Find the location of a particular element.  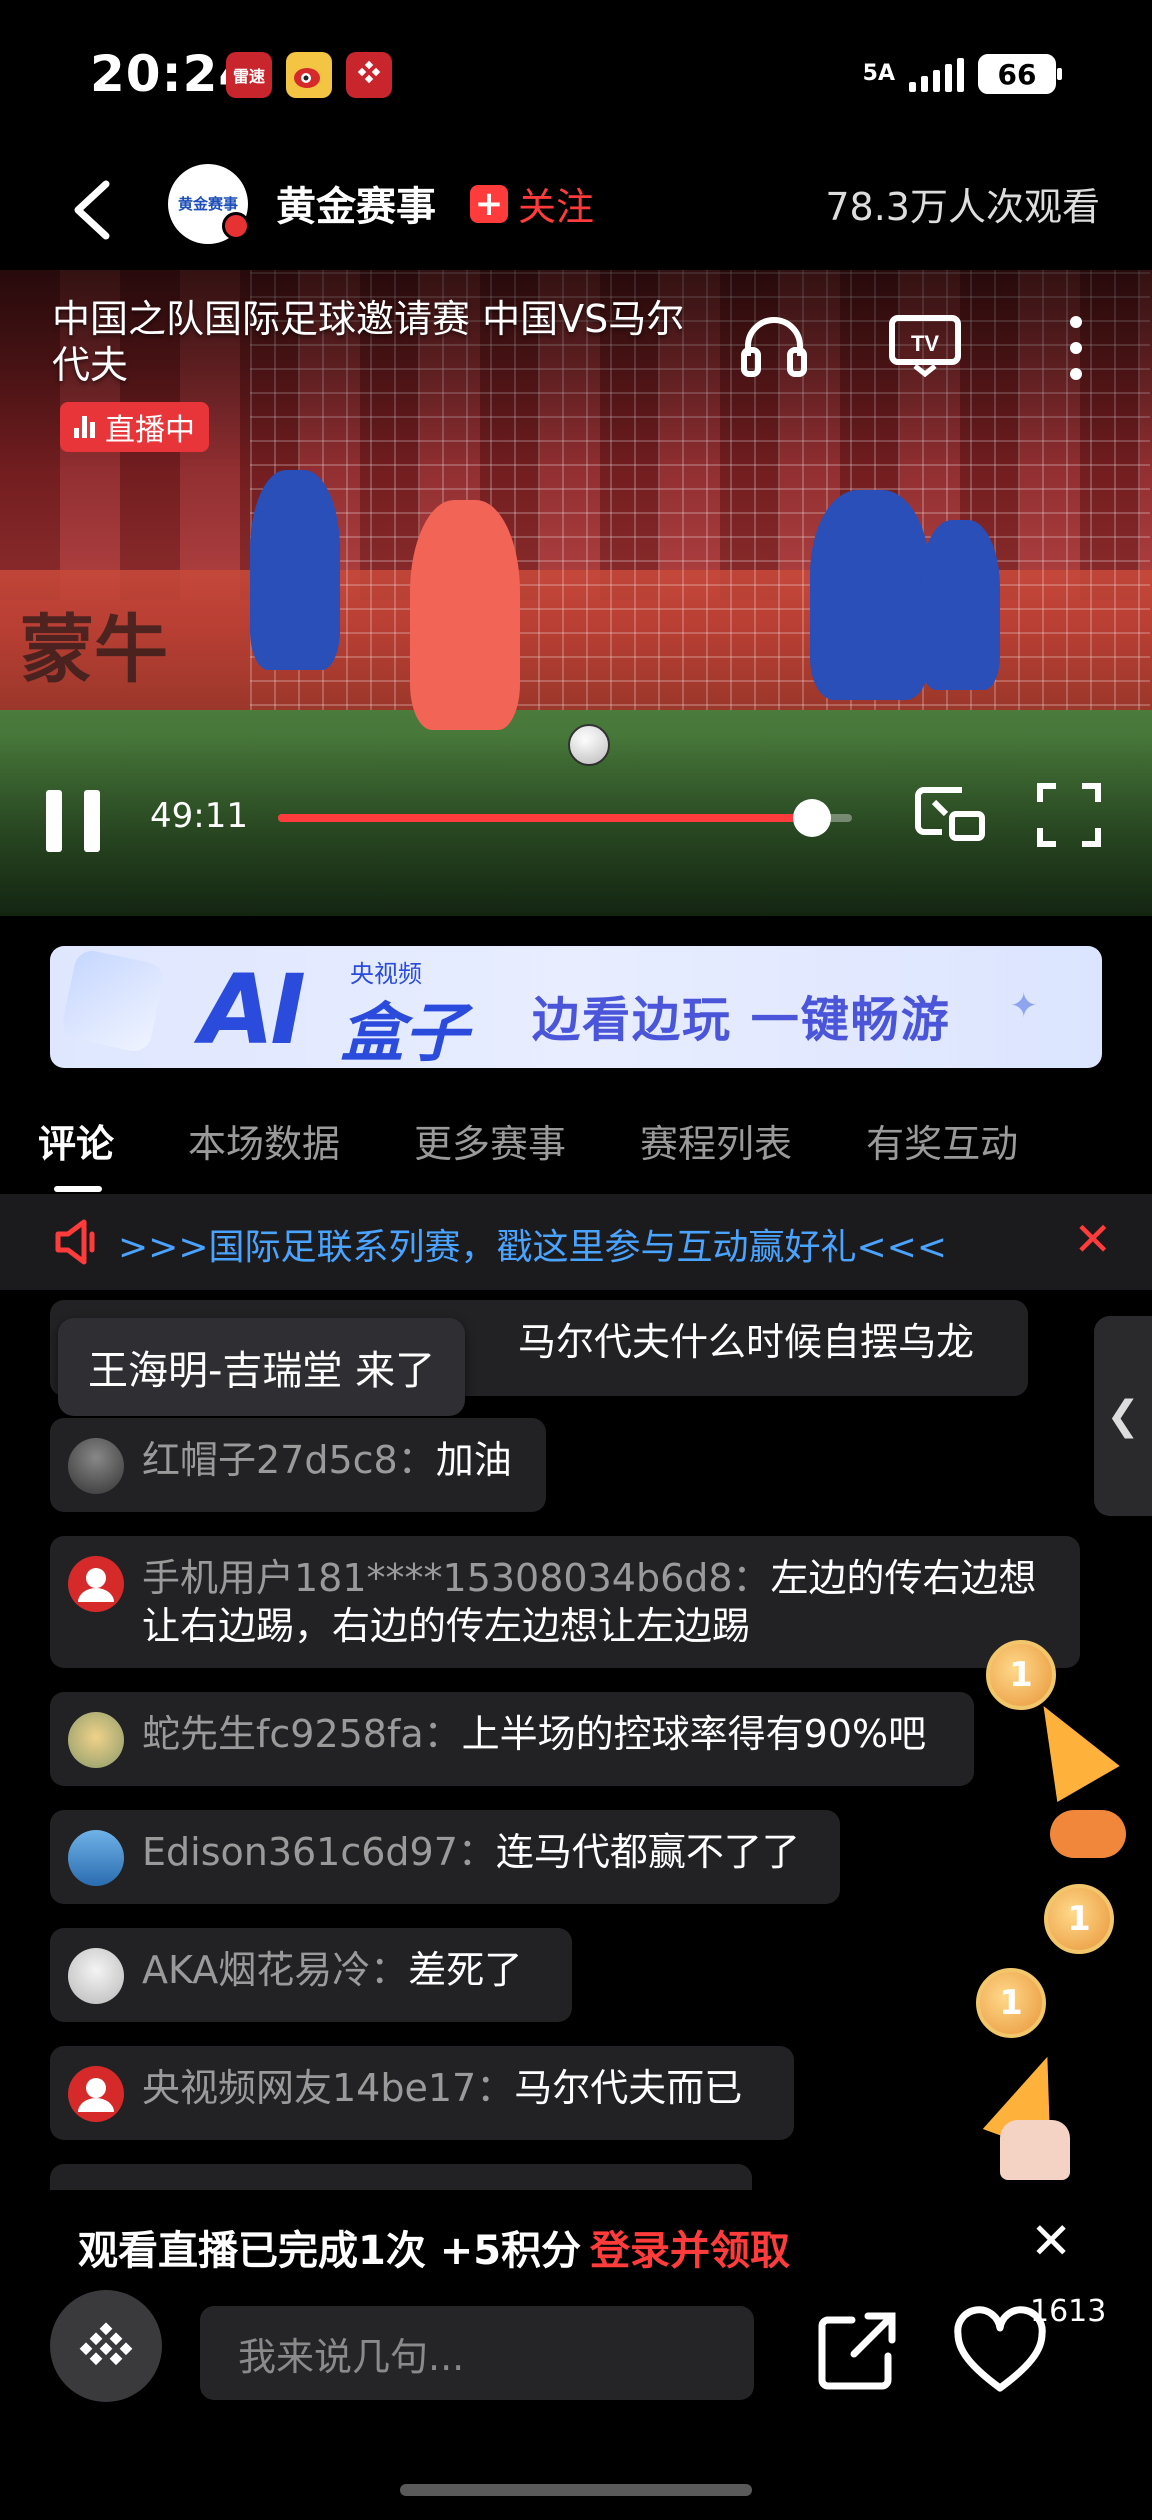

sparkle-icon: ✦ is located at coordinates (1024, 1006).